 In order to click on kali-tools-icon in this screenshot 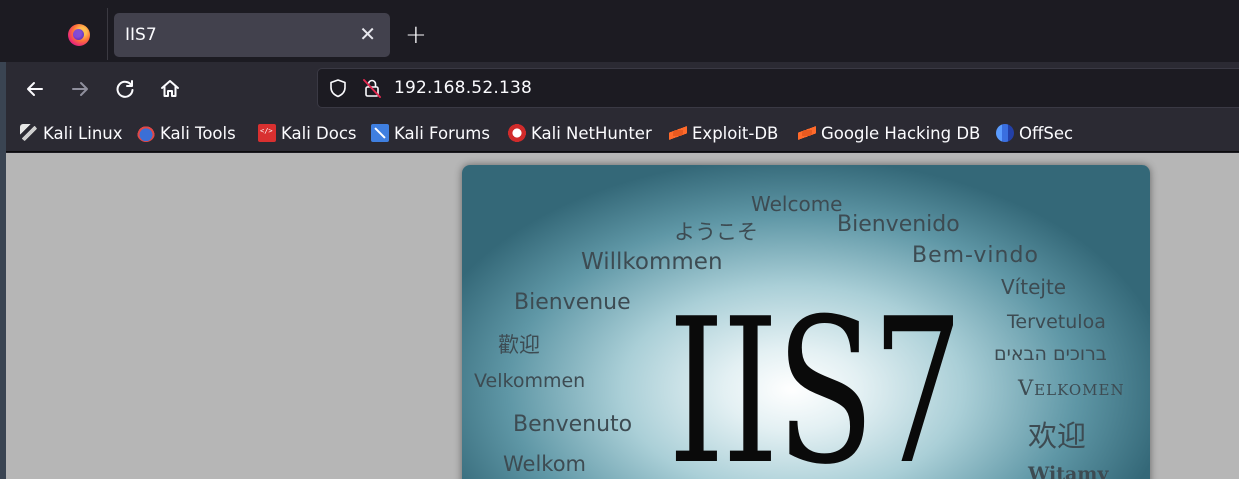, I will do `click(146, 133)`.